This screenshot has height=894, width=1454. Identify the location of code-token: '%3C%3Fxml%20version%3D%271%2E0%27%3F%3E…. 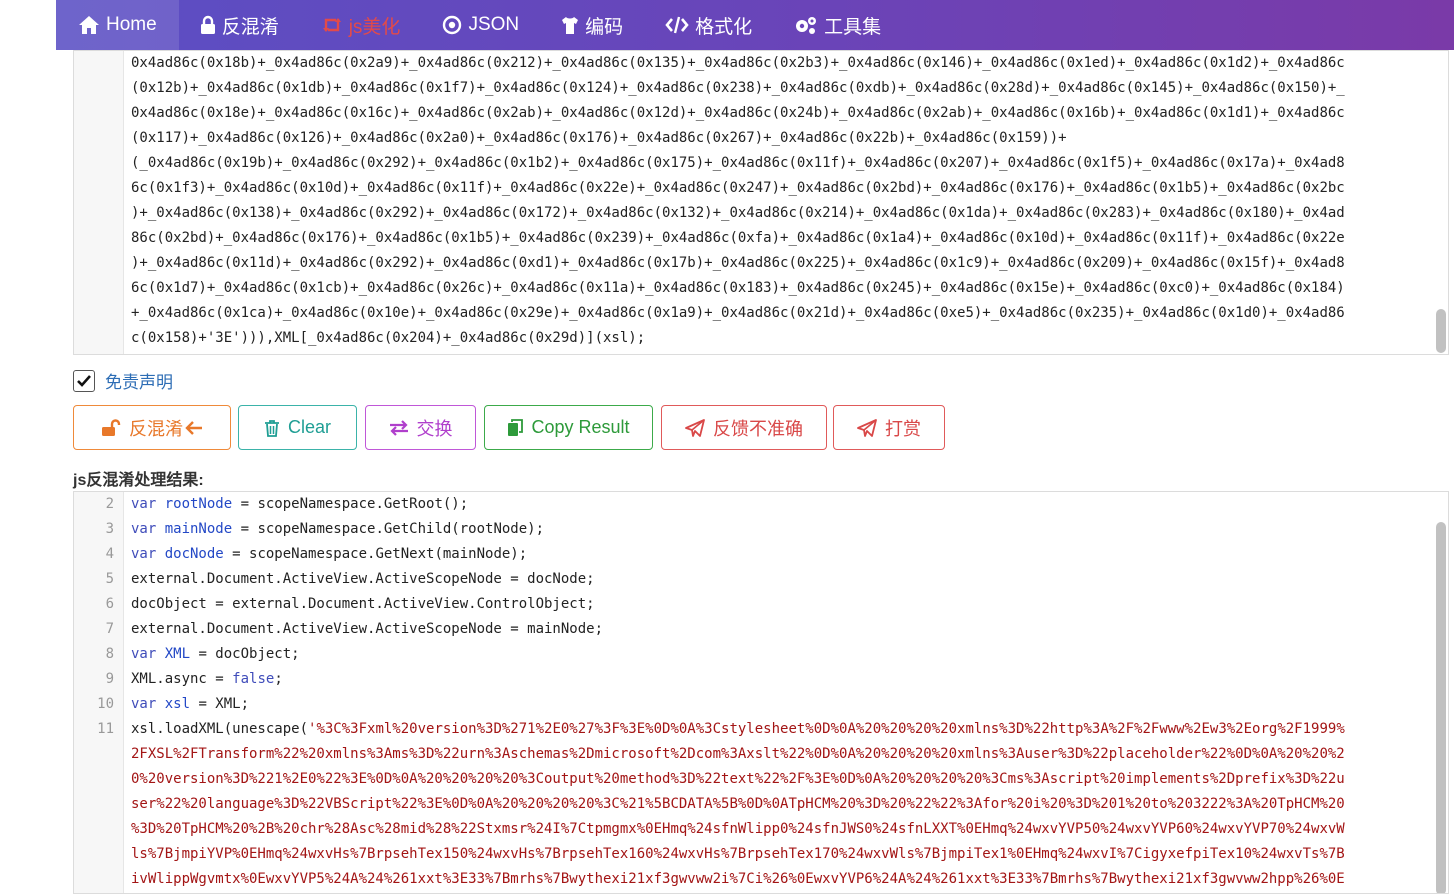
(826, 729).